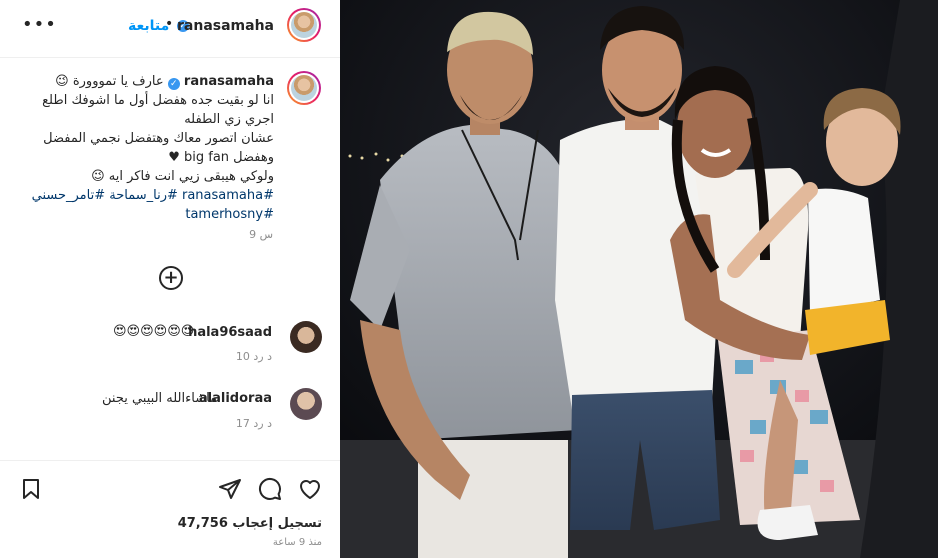 This screenshot has height=559, width=938. I want to click on caption-hashtag-tamerhosny: #tamerhosny, so click(146, 214).